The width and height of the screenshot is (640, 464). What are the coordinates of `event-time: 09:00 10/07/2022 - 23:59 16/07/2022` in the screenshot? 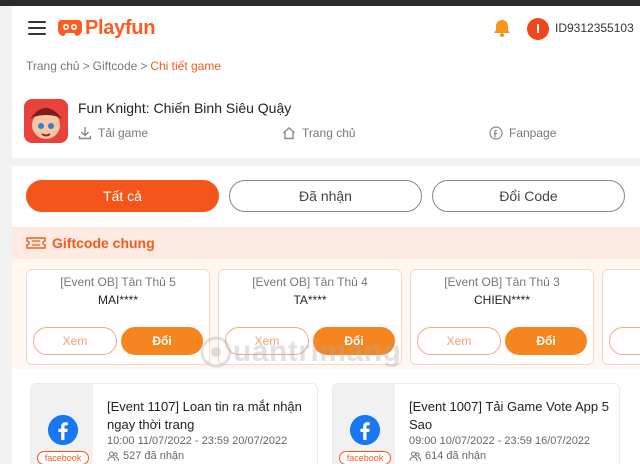 It's located at (500, 441).